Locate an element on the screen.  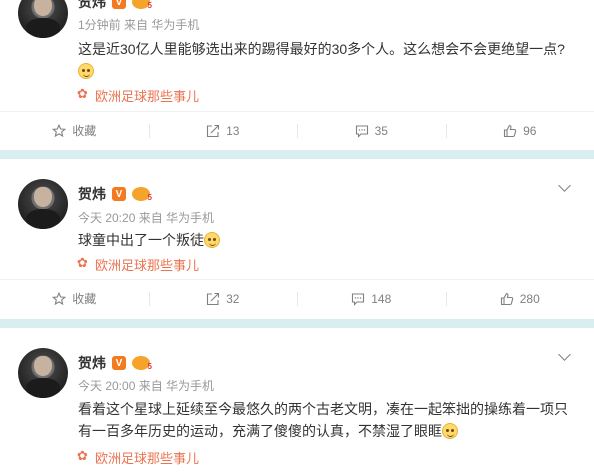
comment-button: 35 is located at coordinates (371, 130).